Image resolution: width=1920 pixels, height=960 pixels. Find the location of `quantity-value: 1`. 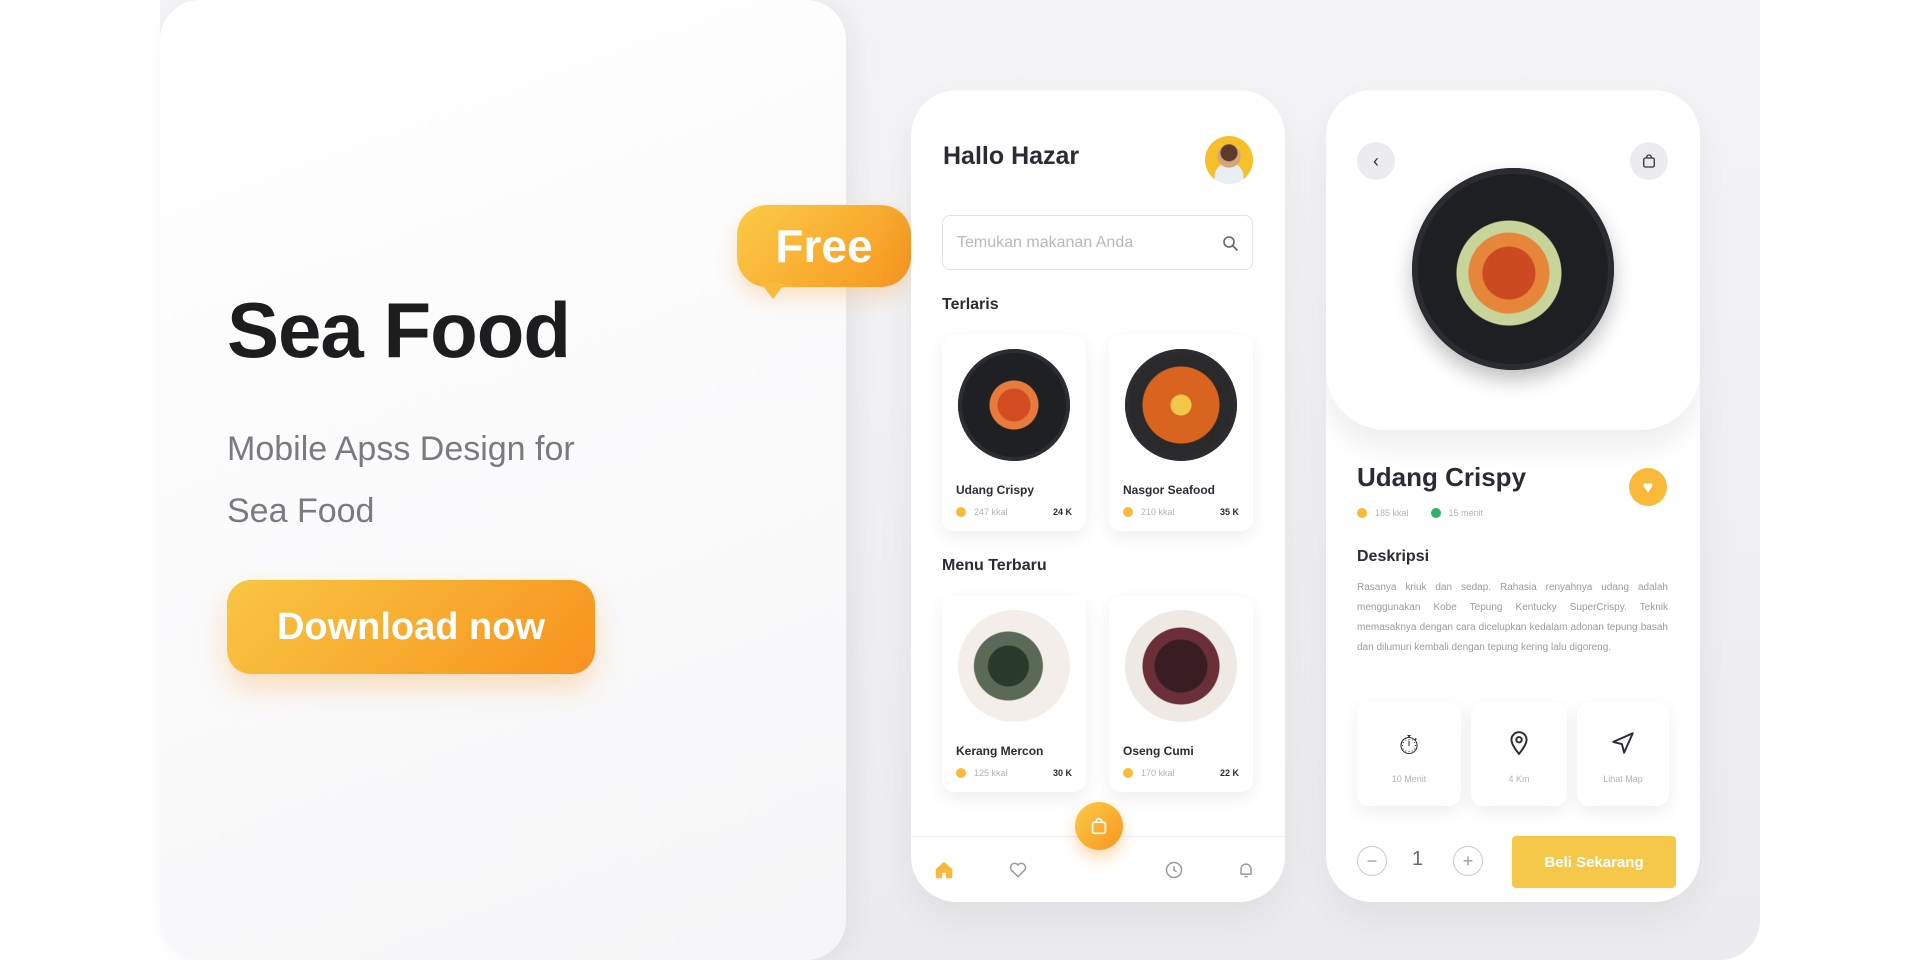

quantity-value: 1 is located at coordinates (1418, 859).